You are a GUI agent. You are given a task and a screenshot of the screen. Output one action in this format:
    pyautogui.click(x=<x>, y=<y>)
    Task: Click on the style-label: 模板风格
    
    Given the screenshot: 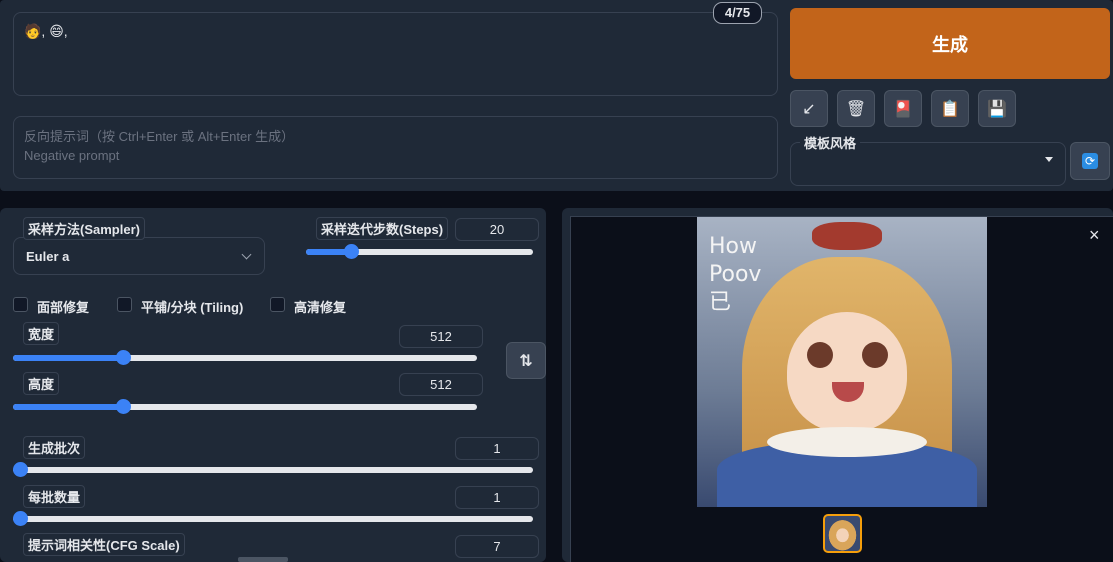 What is the action you would take?
    pyautogui.click(x=830, y=142)
    